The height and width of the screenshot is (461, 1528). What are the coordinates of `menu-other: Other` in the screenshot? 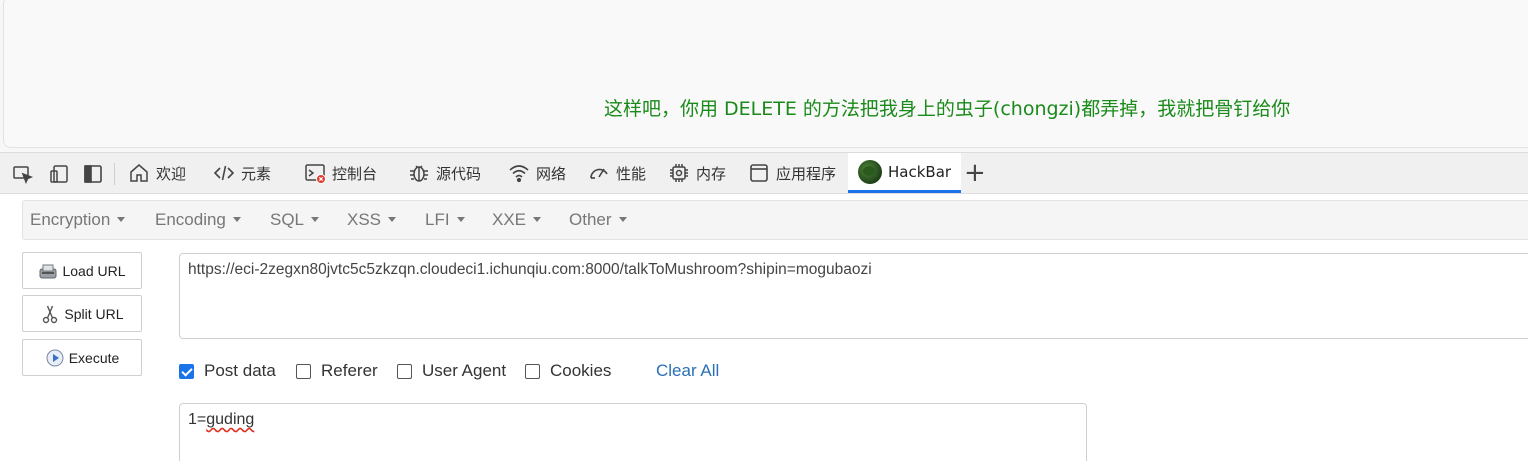 It's located at (598, 220).